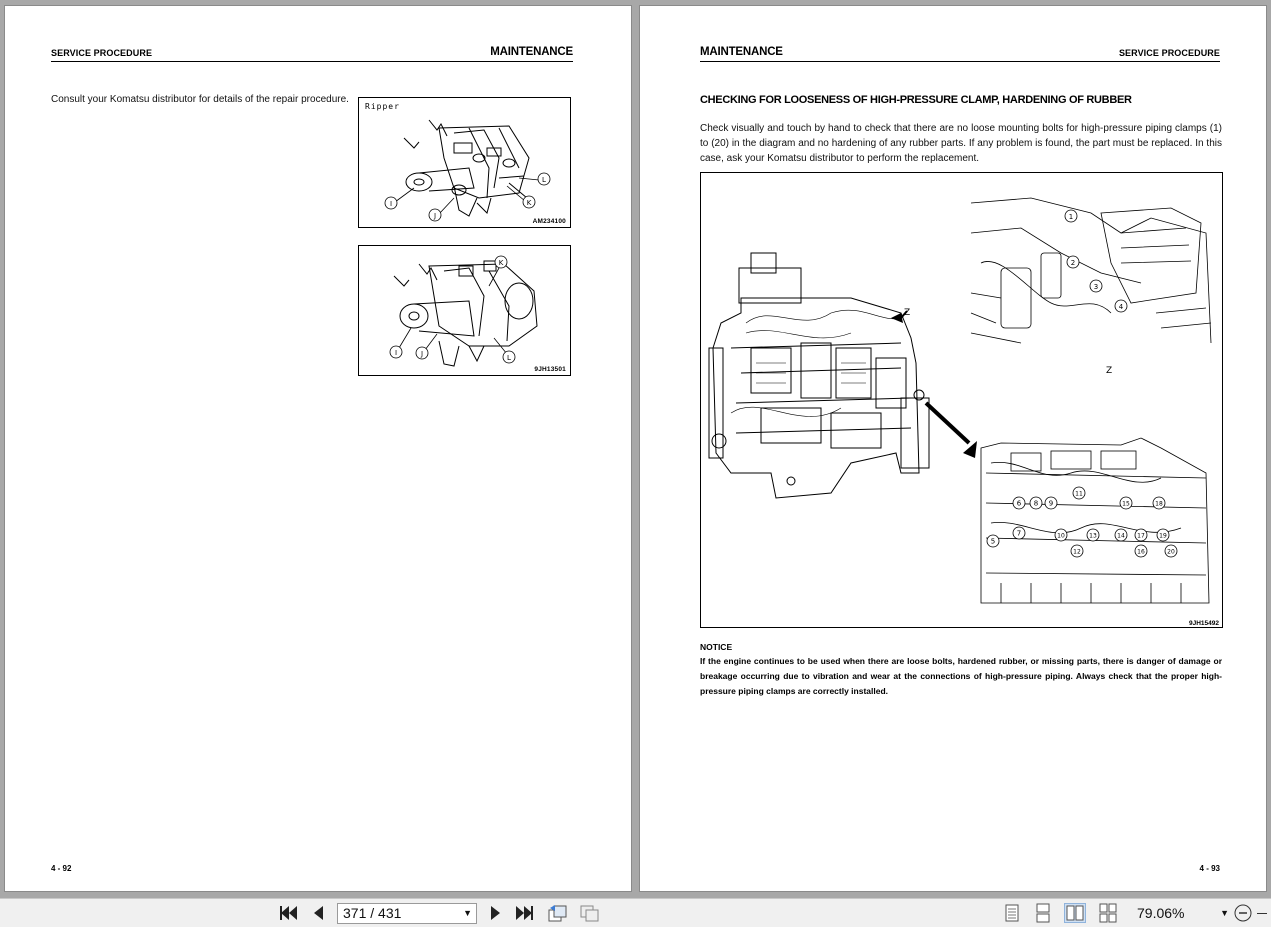 The height and width of the screenshot is (927, 1271). Describe the element at coordinates (1163, 536) in the screenshot. I see `callout-19: 19` at that location.